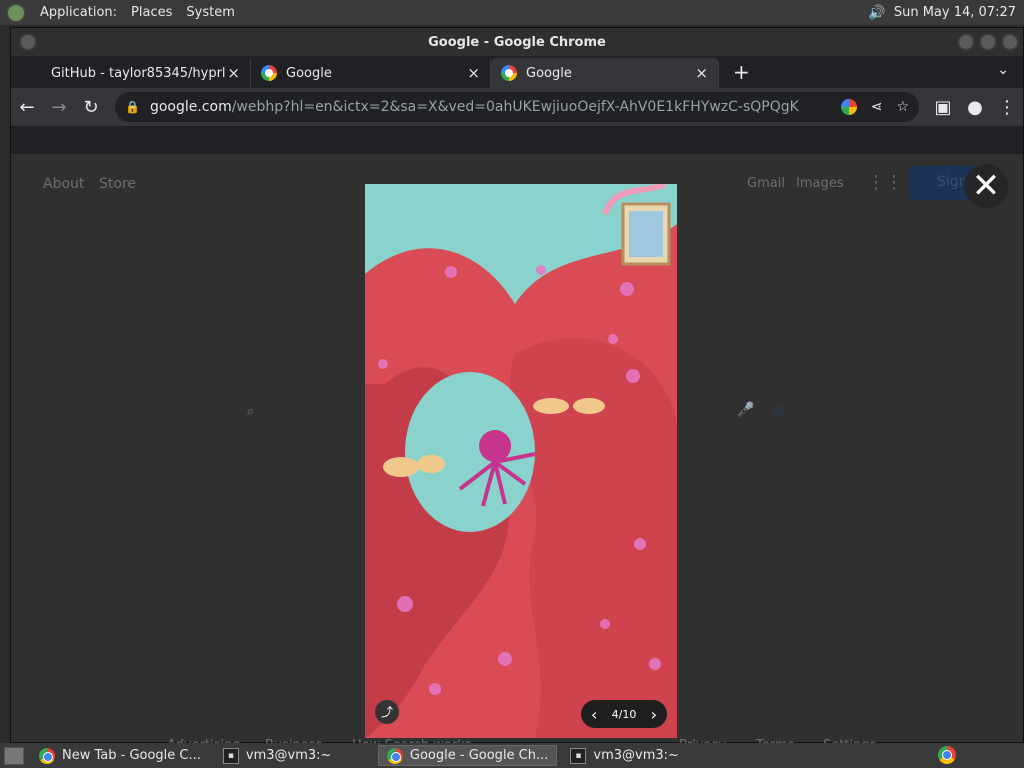 The width and height of the screenshot is (1024, 768). I want to click on camera-search-icon: ◎, so click(779, 410).